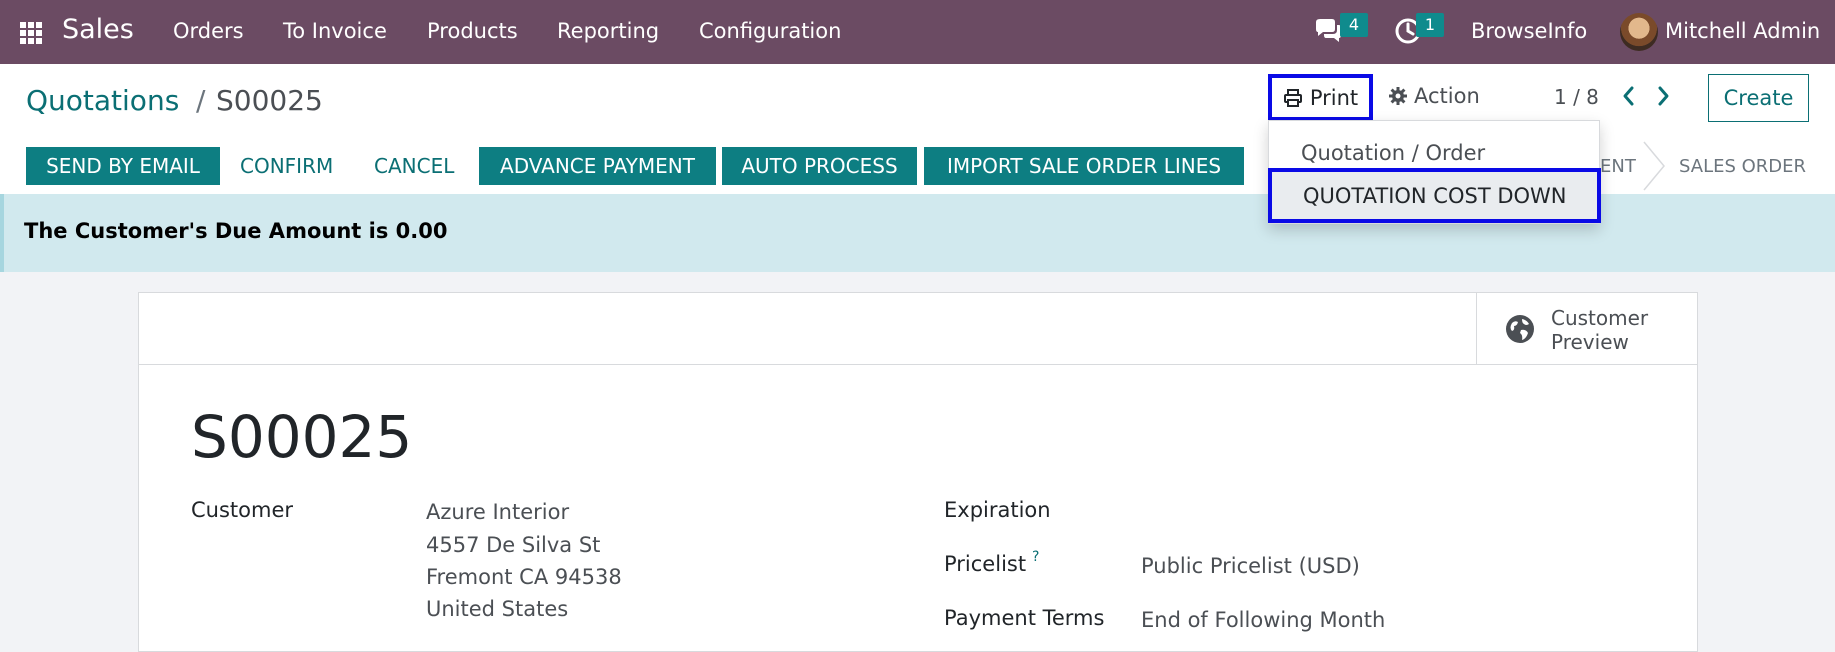 The image size is (1835, 652). I want to click on menu-to-invoice: To Invoice, so click(335, 31).